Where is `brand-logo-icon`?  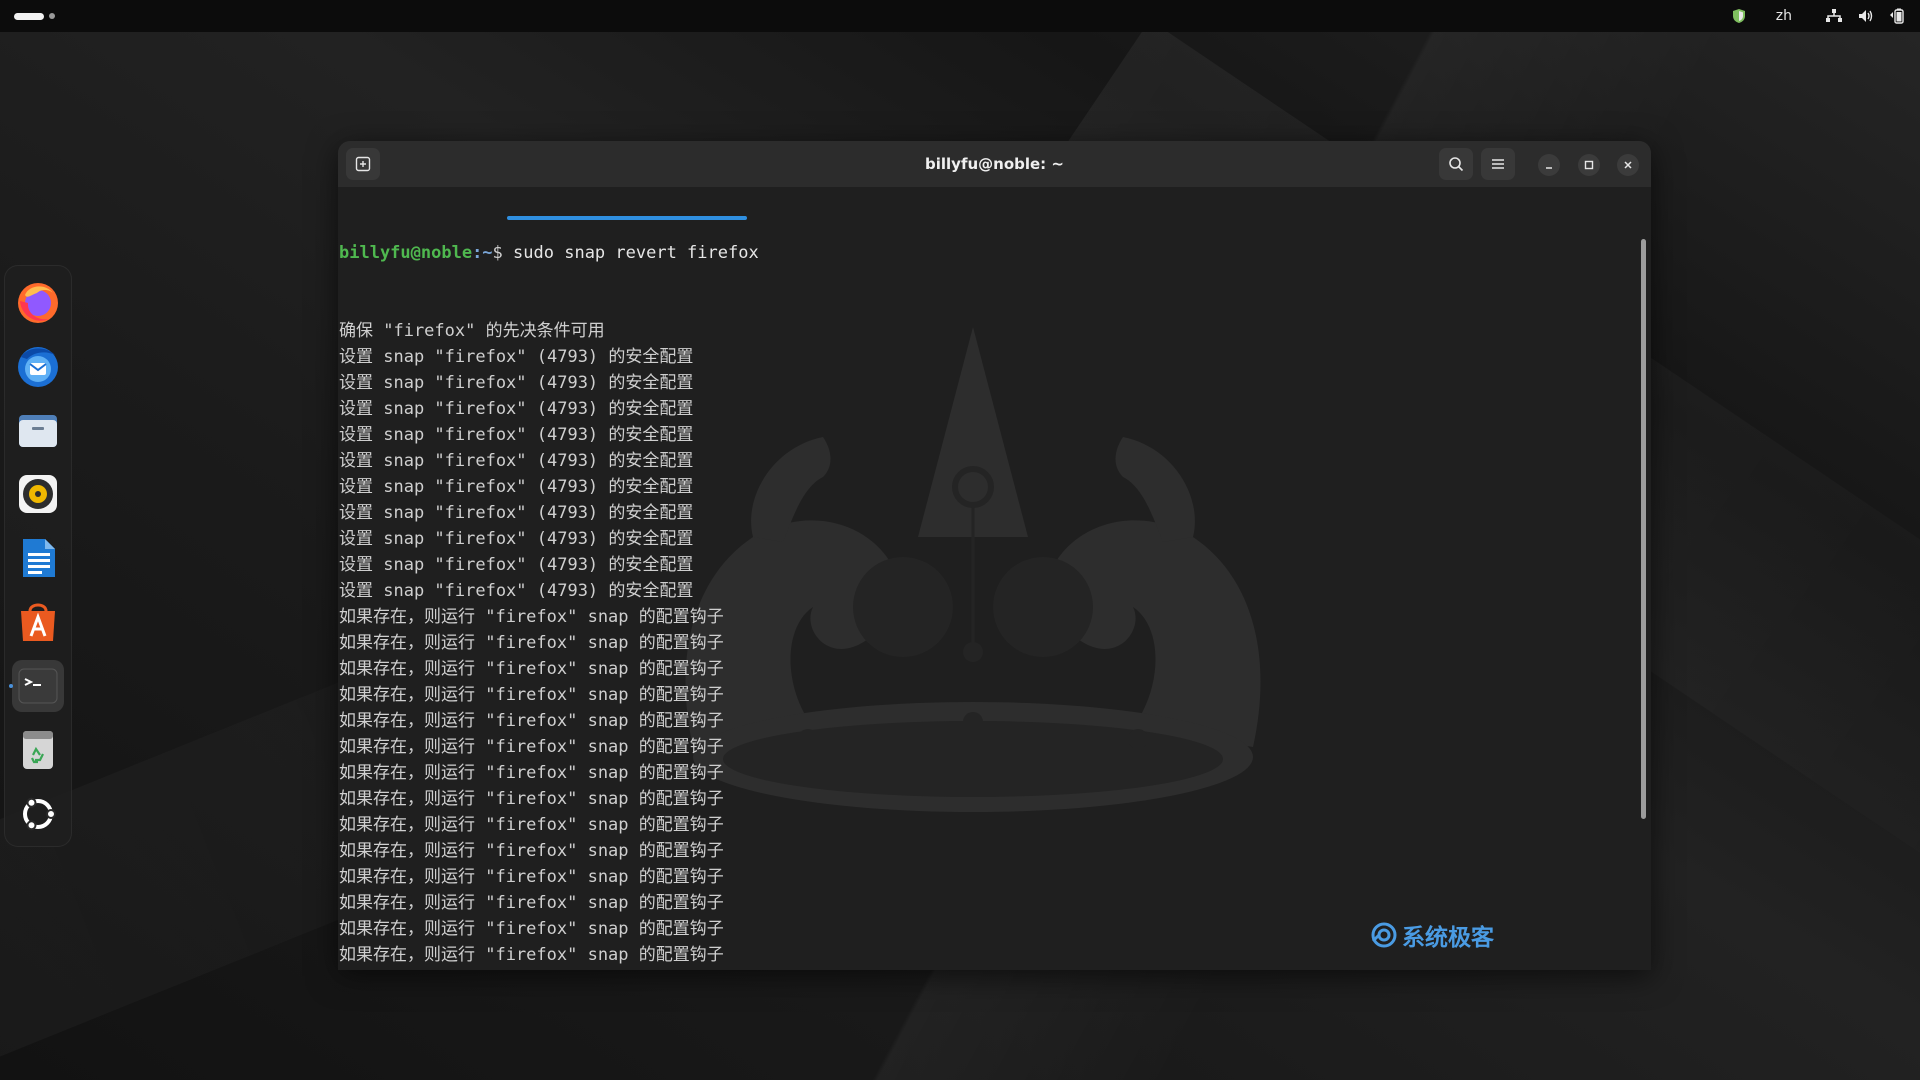 brand-logo-icon is located at coordinates (1384, 935).